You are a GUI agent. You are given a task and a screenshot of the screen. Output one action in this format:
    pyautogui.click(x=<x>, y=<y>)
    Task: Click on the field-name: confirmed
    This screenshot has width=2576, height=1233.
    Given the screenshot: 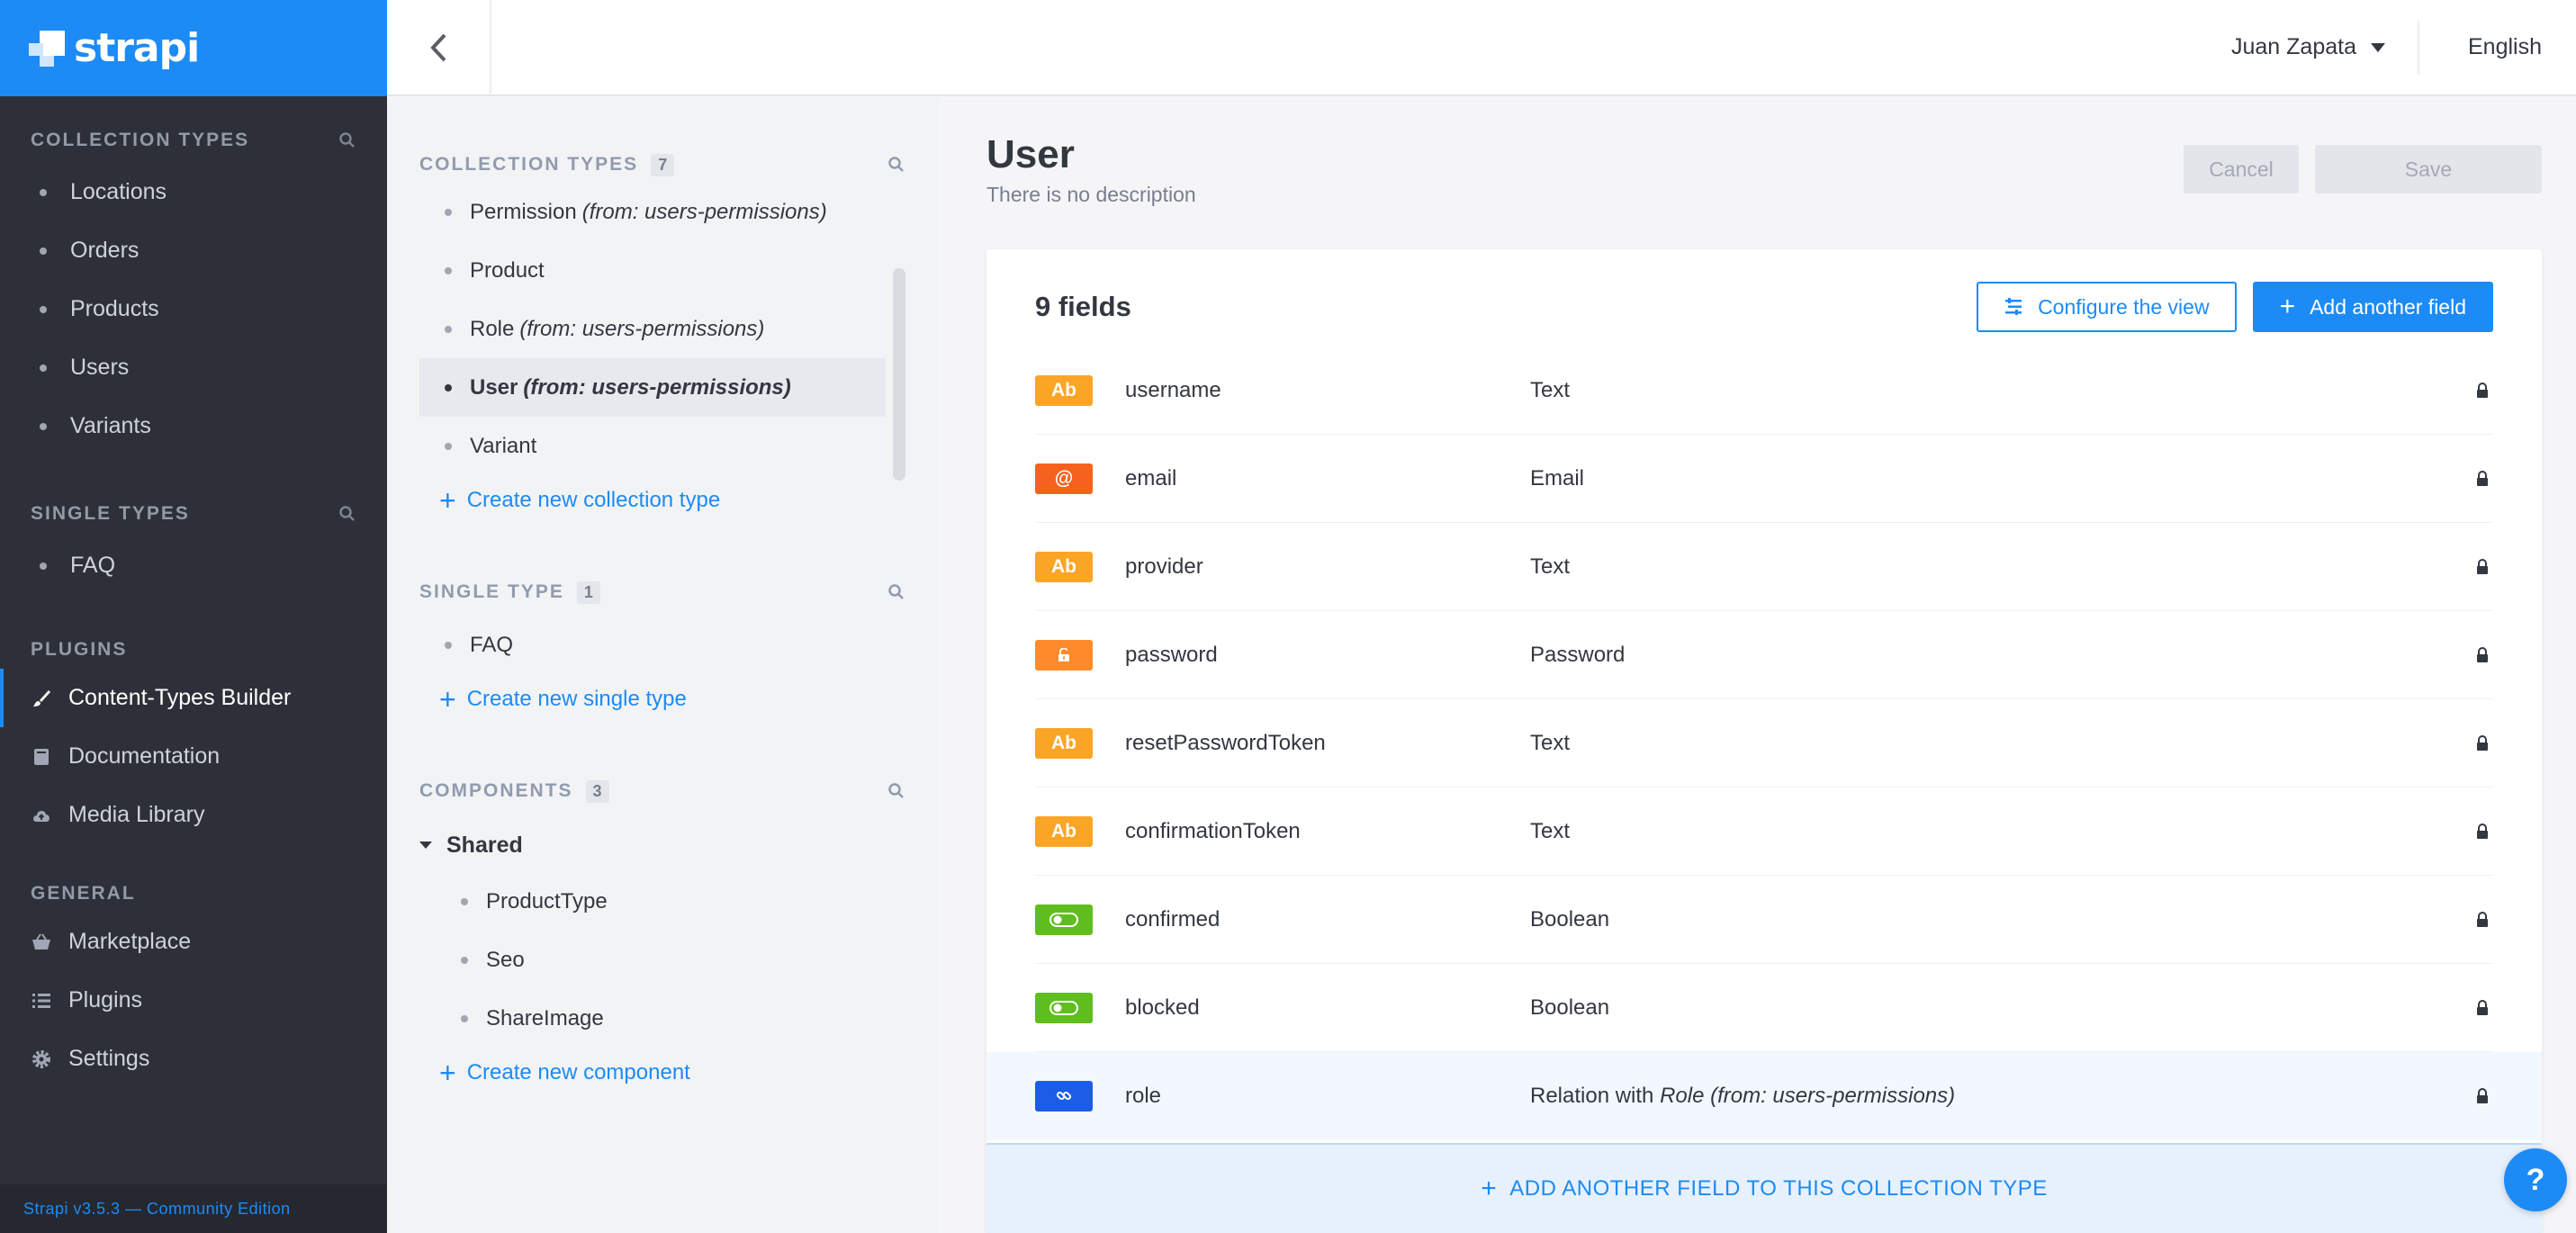 What is the action you would take?
    pyautogui.click(x=1172, y=919)
    